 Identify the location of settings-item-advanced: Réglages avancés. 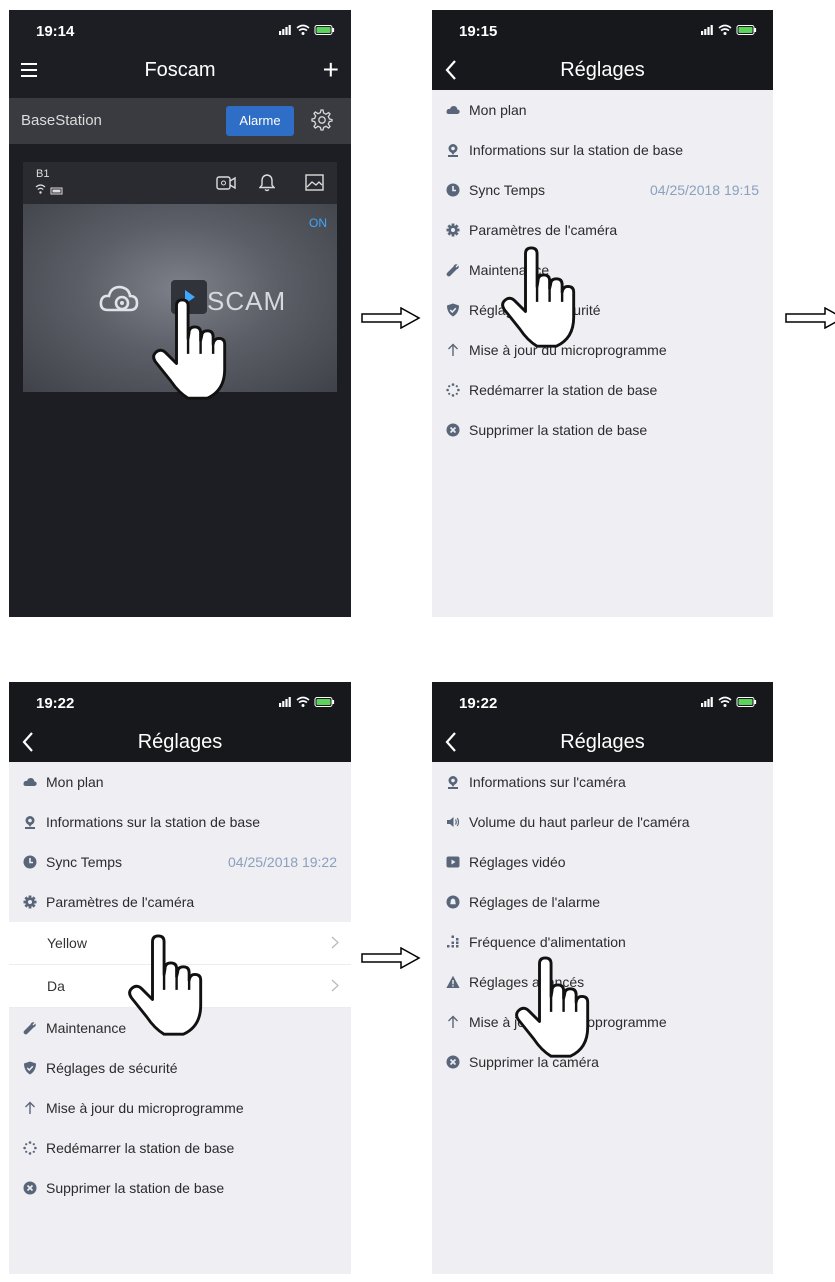
(602, 982).